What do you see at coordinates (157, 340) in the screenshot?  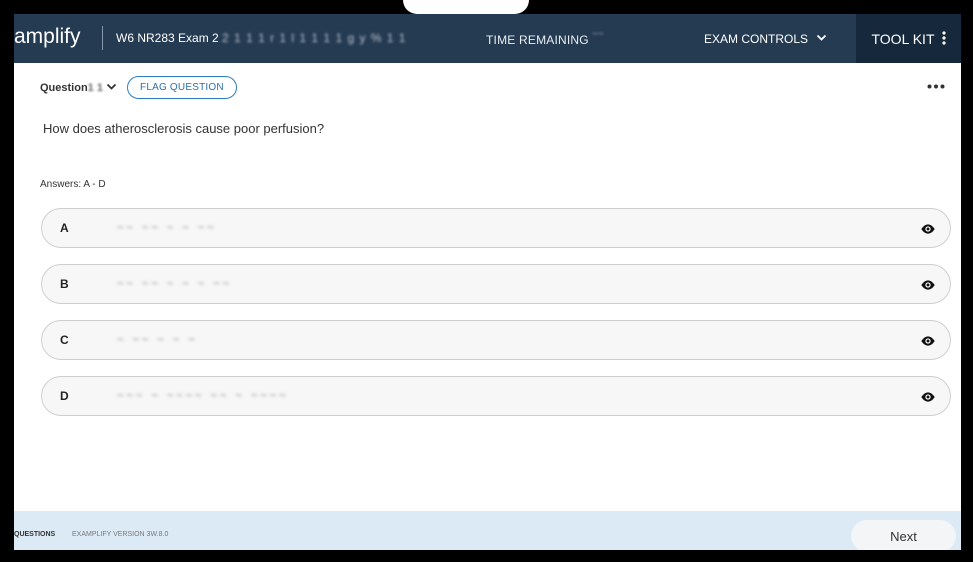 I see `answer-text: ~ ~~ ~ ~ ~` at bounding box center [157, 340].